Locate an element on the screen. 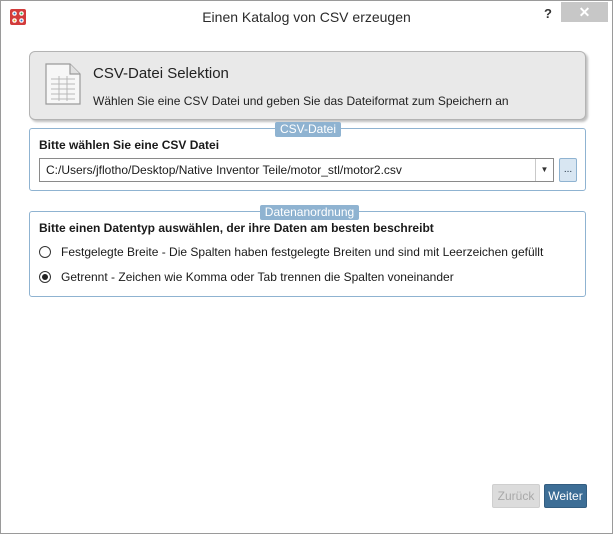 The width and height of the screenshot is (613, 534). header-title: CSV-Datei Selektion is located at coordinates (161, 73).